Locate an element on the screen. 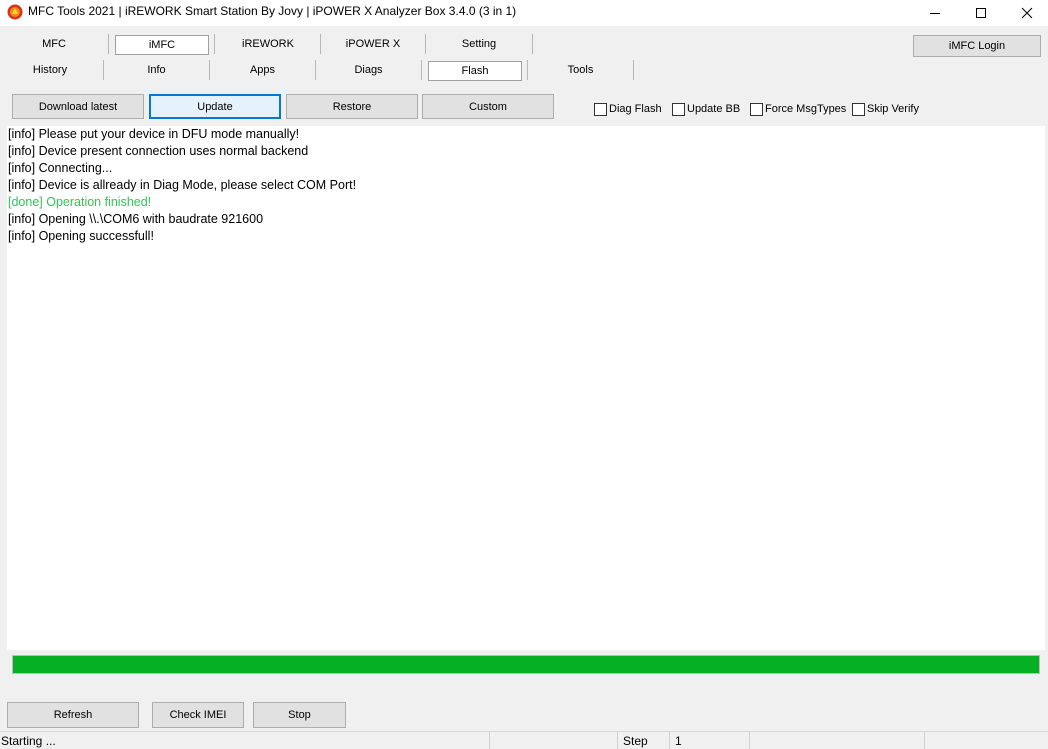  restore-button: Restore is located at coordinates (352, 106).